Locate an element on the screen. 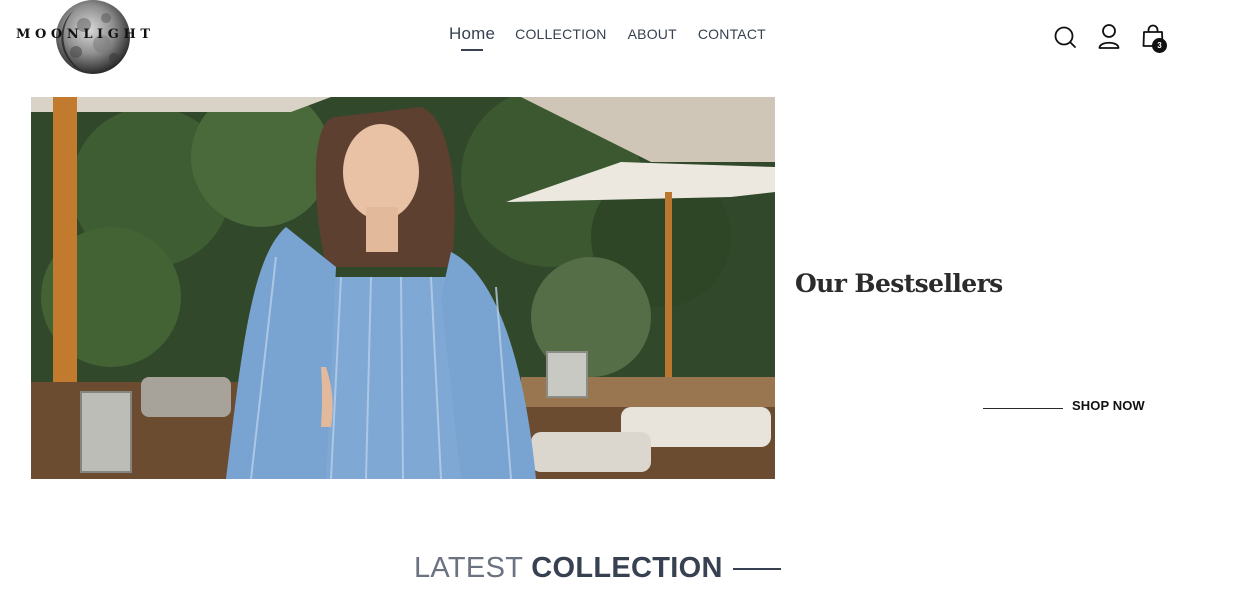  brand-logo: MOONLIGHT is located at coordinates (89, 40).